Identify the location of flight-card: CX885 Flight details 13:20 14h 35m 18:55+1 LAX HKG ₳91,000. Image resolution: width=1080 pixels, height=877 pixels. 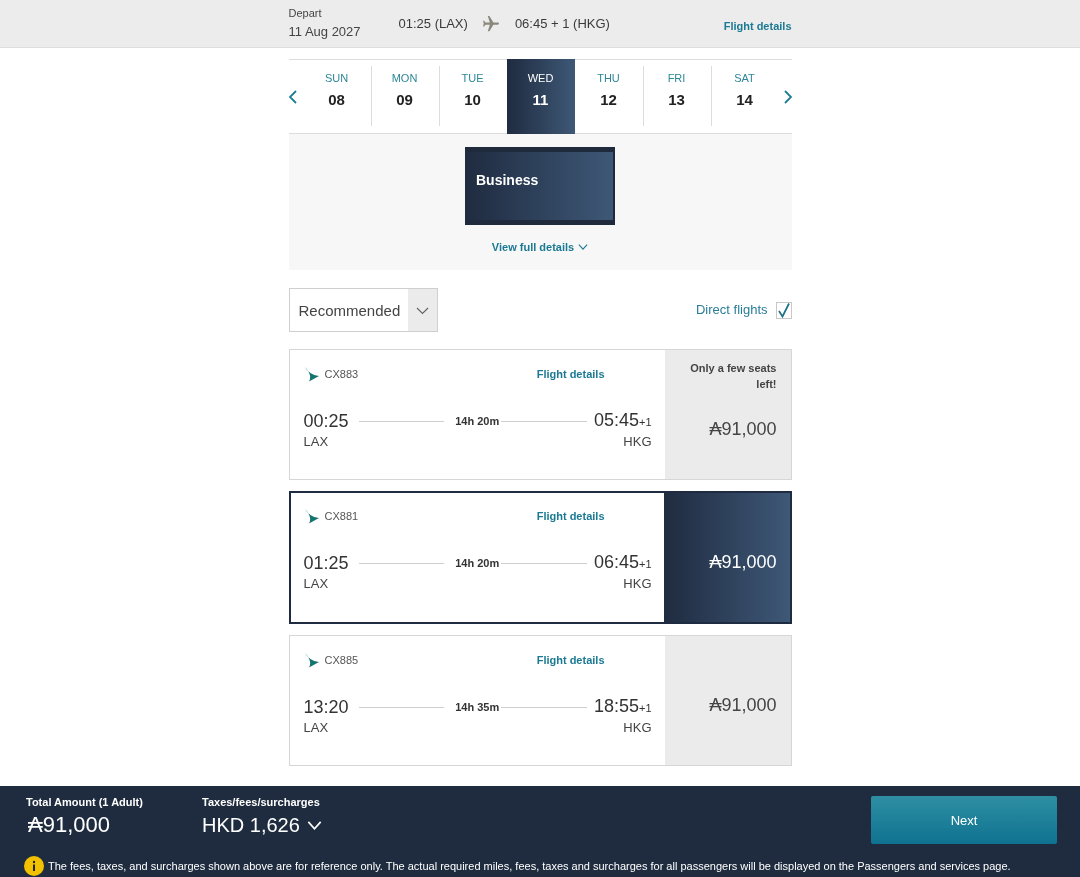
(540, 700).